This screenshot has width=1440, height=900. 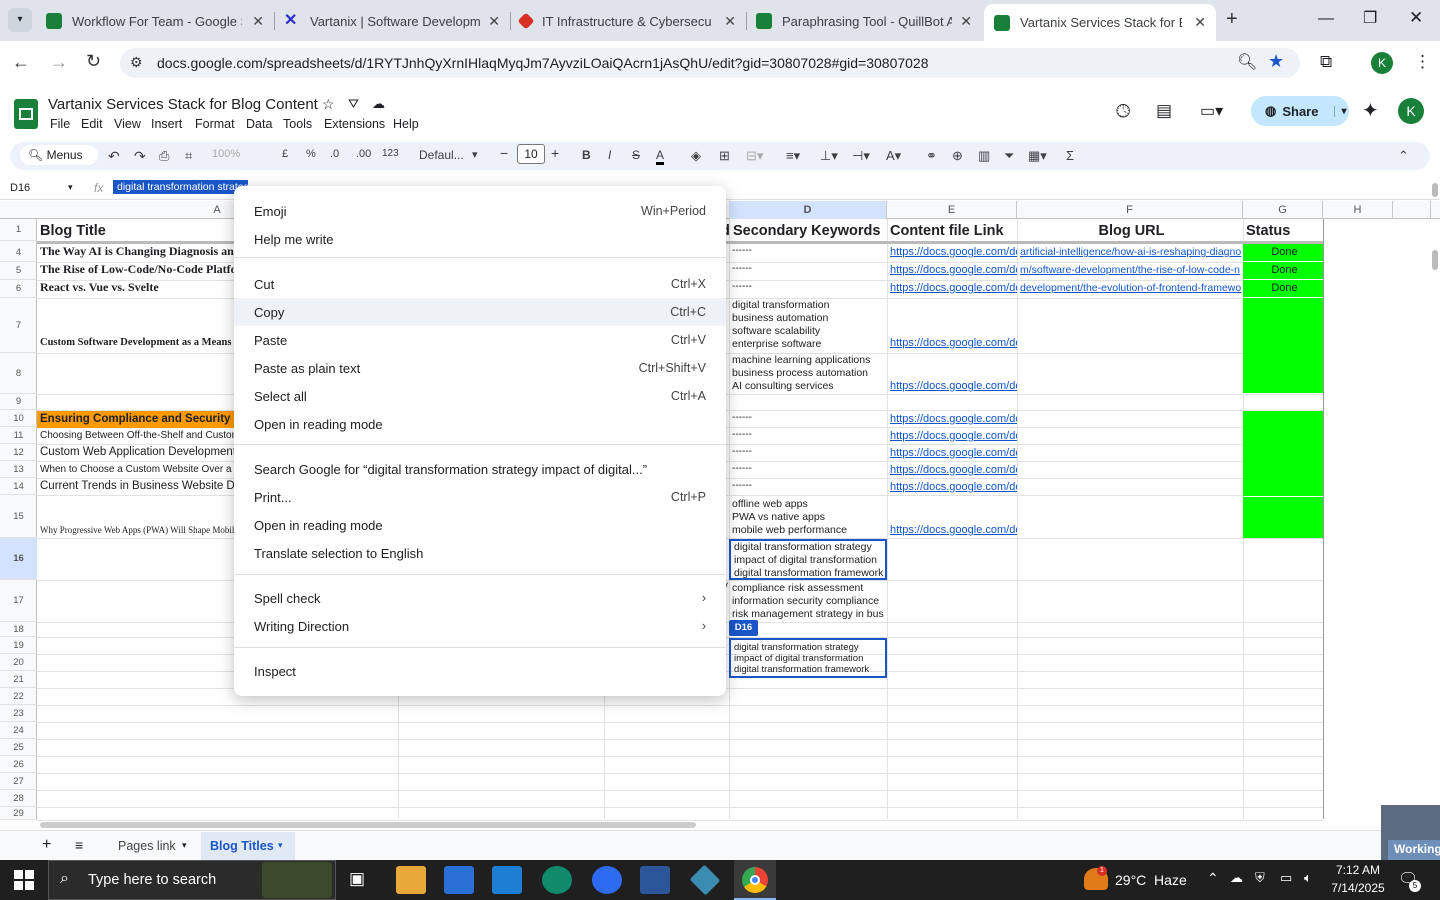 What do you see at coordinates (952, 210) in the screenshot?
I see `col-header-e: E` at bounding box center [952, 210].